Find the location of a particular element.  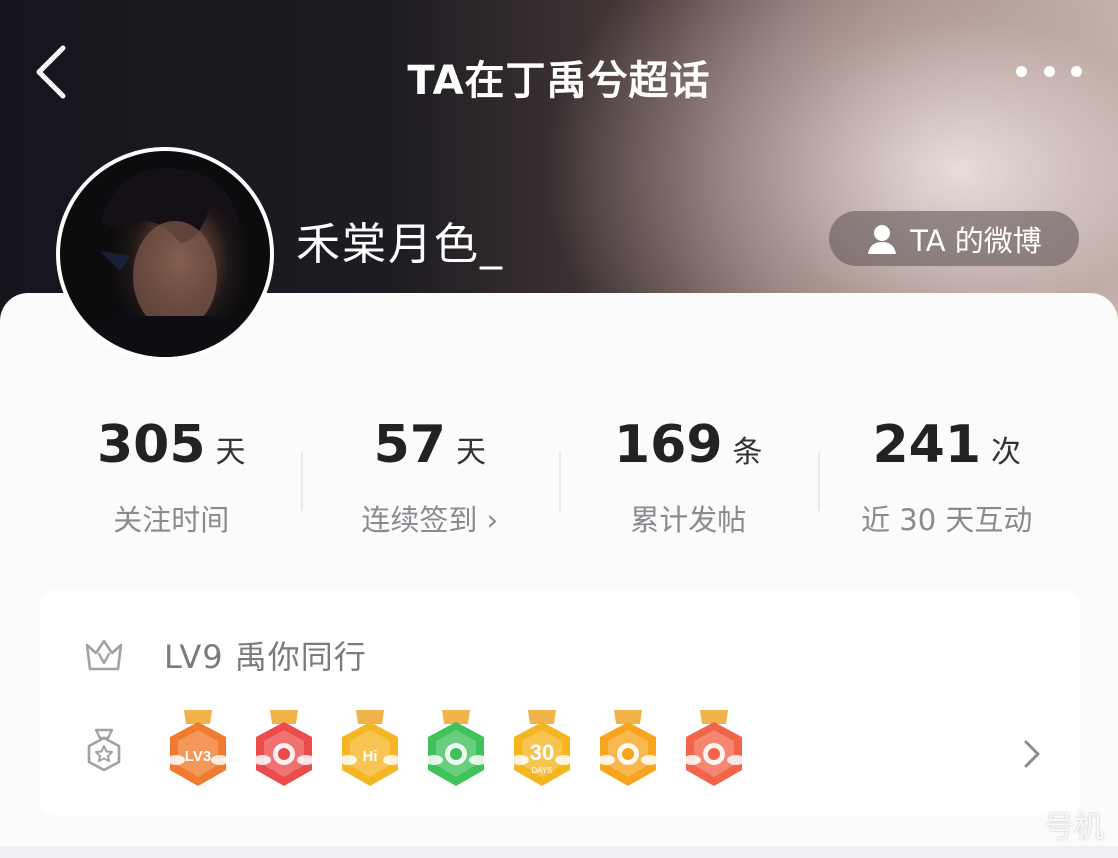

stat-label: 关注时间 is located at coordinates (171, 520).